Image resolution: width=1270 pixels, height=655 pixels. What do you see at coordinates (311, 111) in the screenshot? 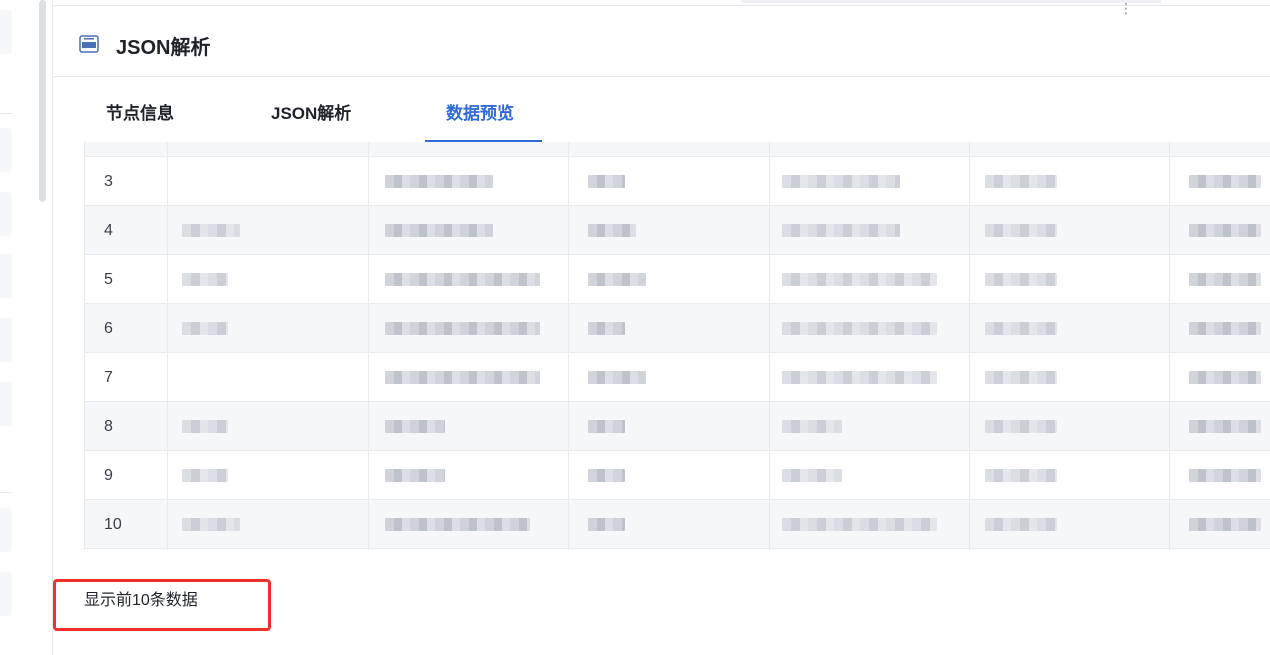
I see `tab-json-parse: JSON解析` at bounding box center [311, 111].